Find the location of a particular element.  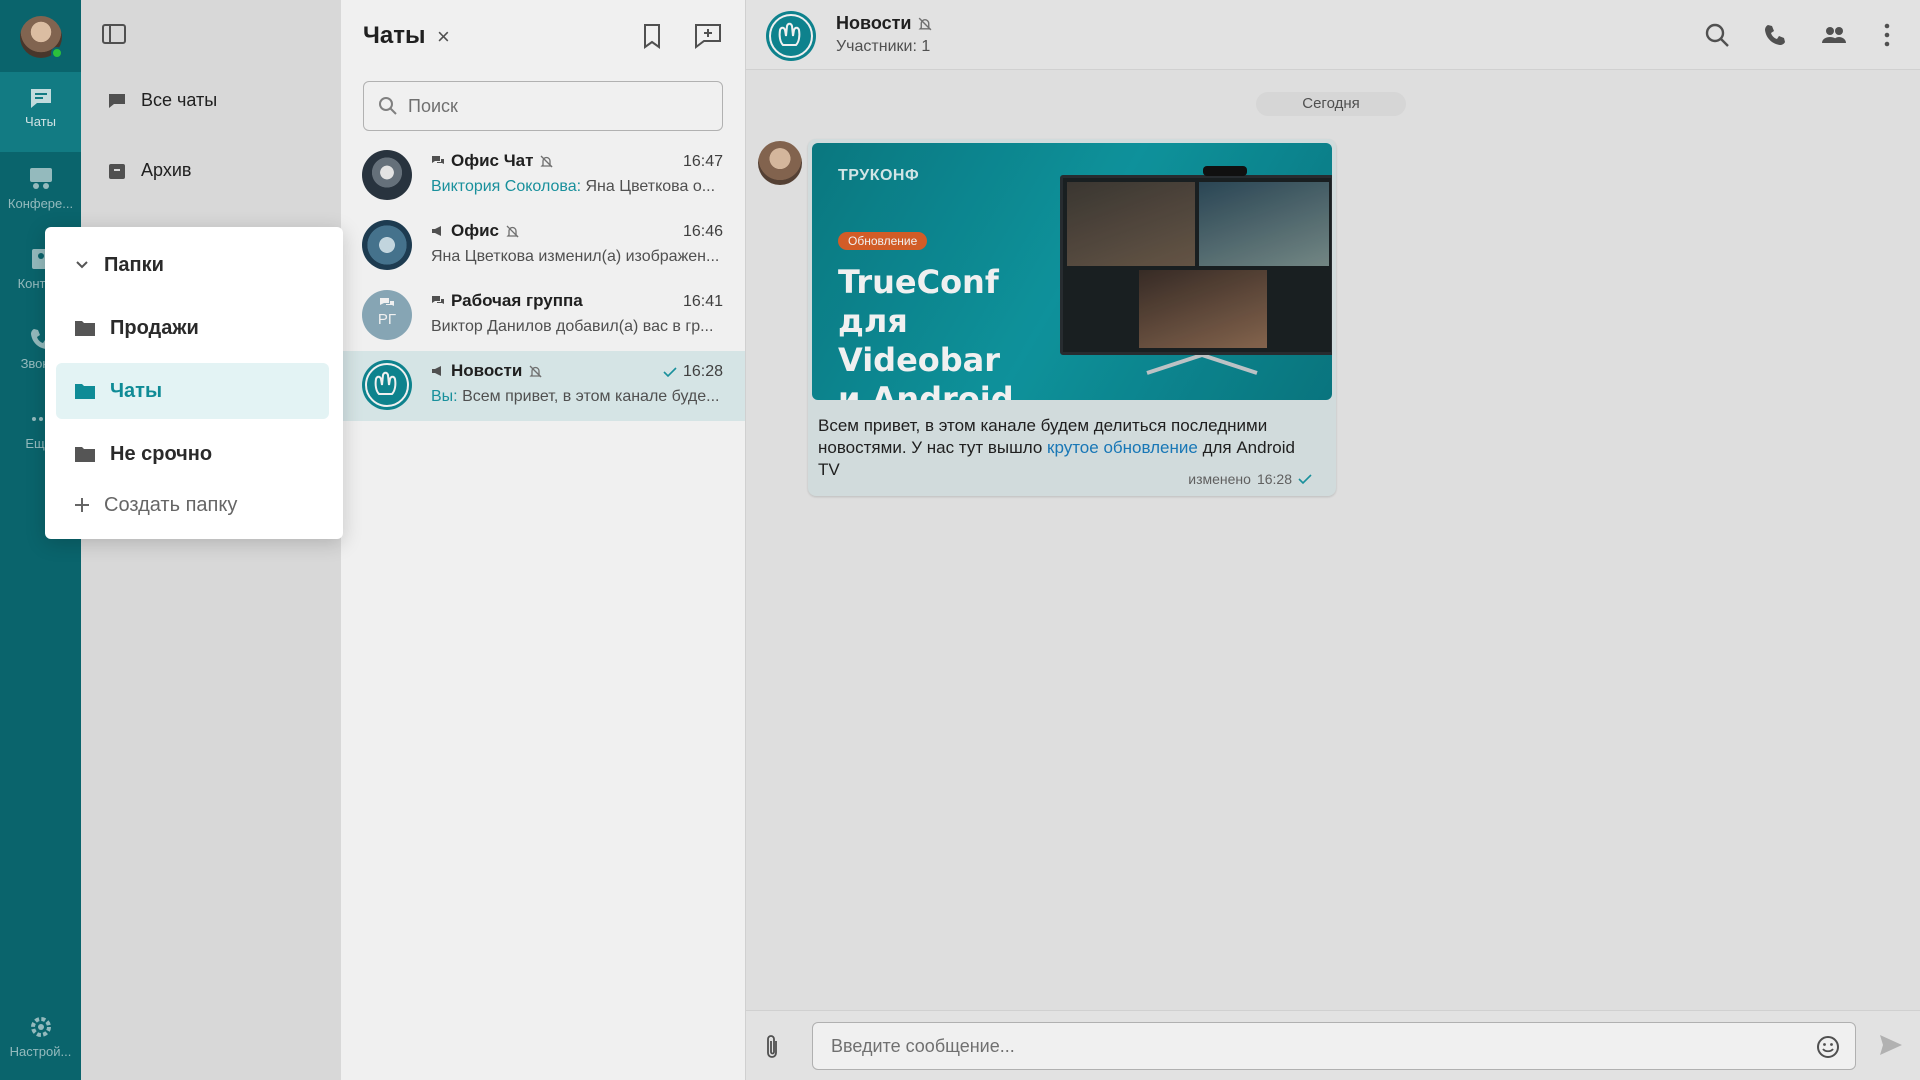

channel-avatar is located at coordinates (791, 36).